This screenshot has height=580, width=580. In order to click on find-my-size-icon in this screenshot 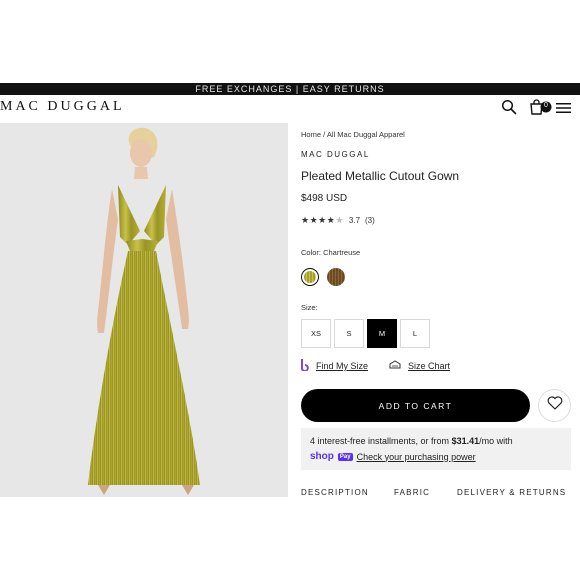, I will do `click(305, 366)`.